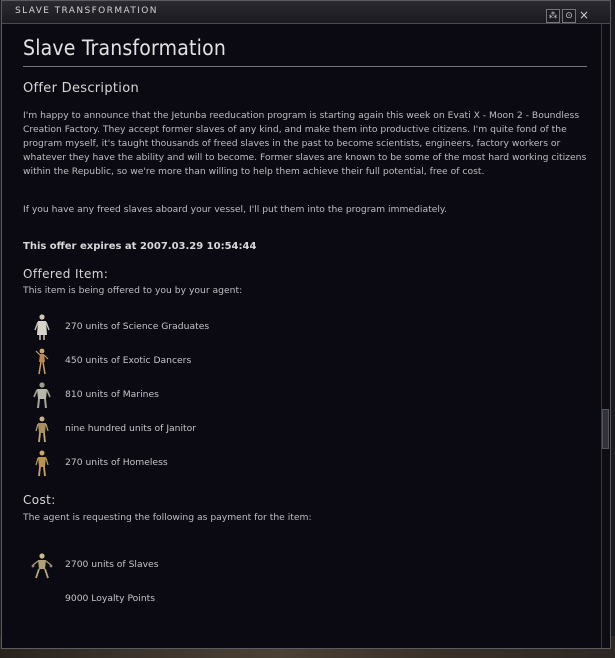 This screenshot has width=615, height=658. What do you see at coordinates (182, 599) in the screenshot?
I see `cost-item: 9000 Loyalty Points` at bounding box center [182, 599].